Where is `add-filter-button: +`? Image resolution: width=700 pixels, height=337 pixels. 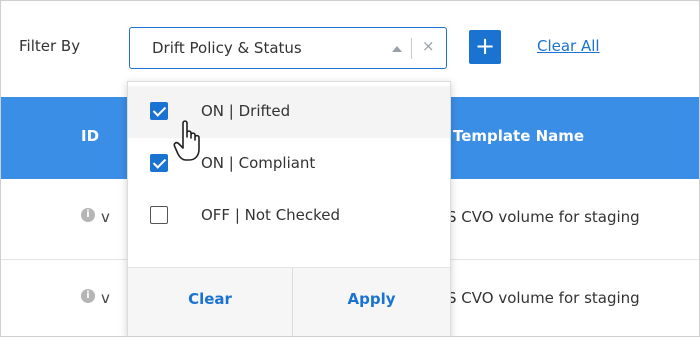 add-filter-button: + is located at coordinates (485, 47).